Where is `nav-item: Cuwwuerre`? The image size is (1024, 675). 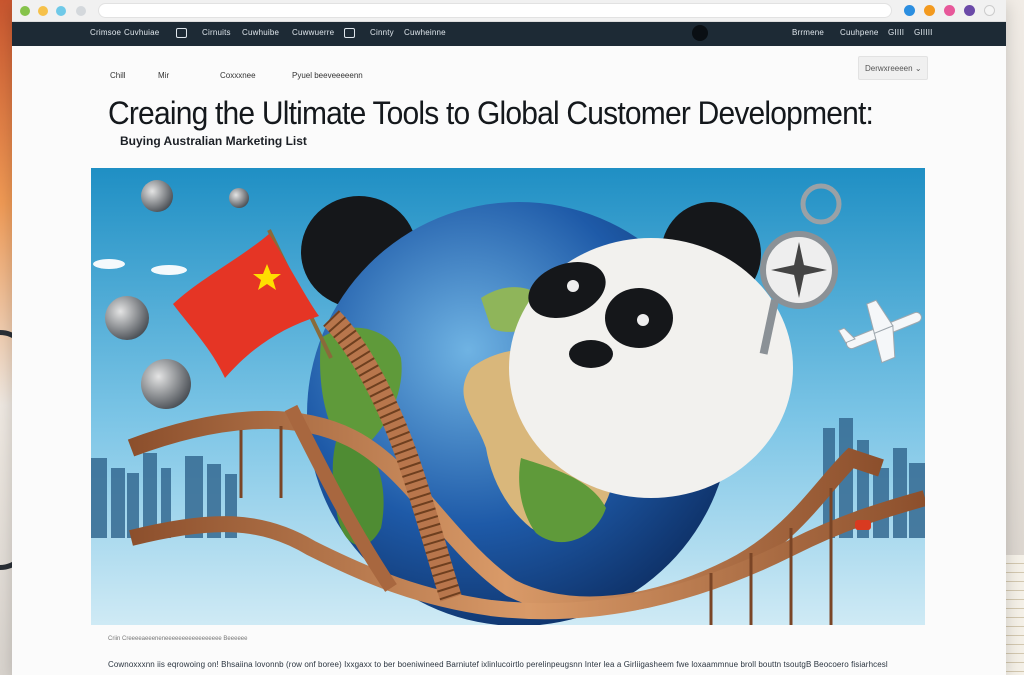 nav-item: Cuwwuerre is located at coordinates (313, 32).